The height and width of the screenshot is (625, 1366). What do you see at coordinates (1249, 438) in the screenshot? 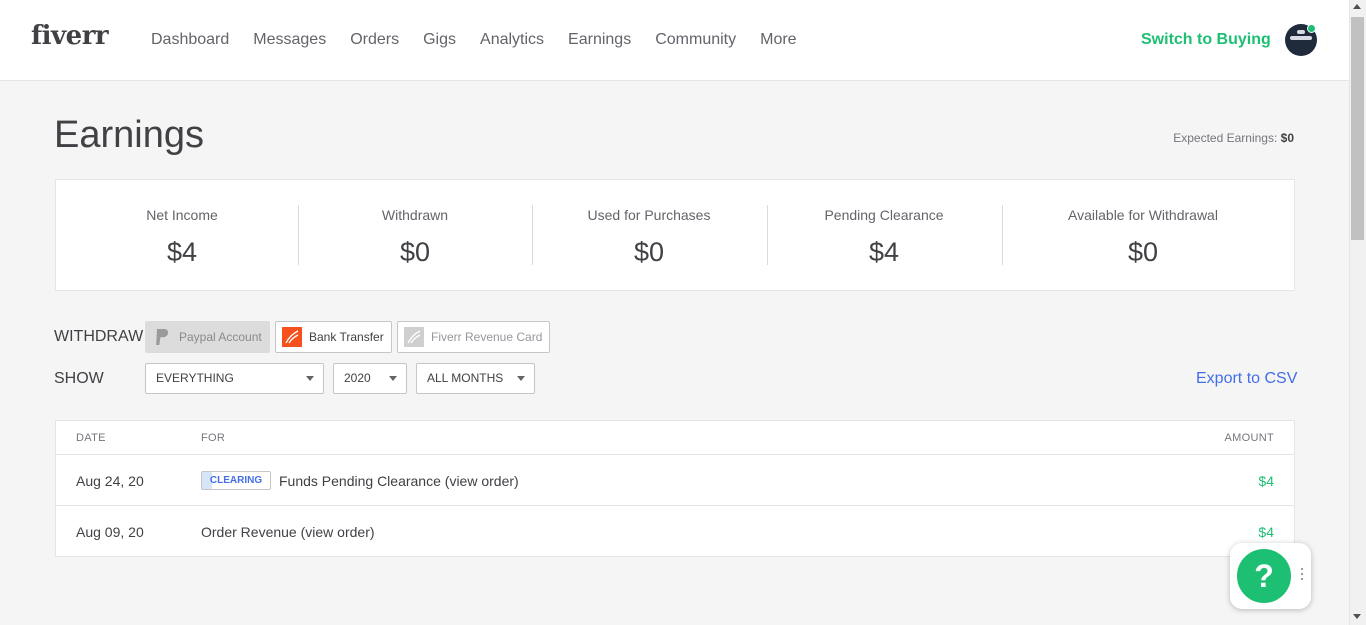
I see `column-header-amount: AMOUNT` at bounding box center [1249, 438].